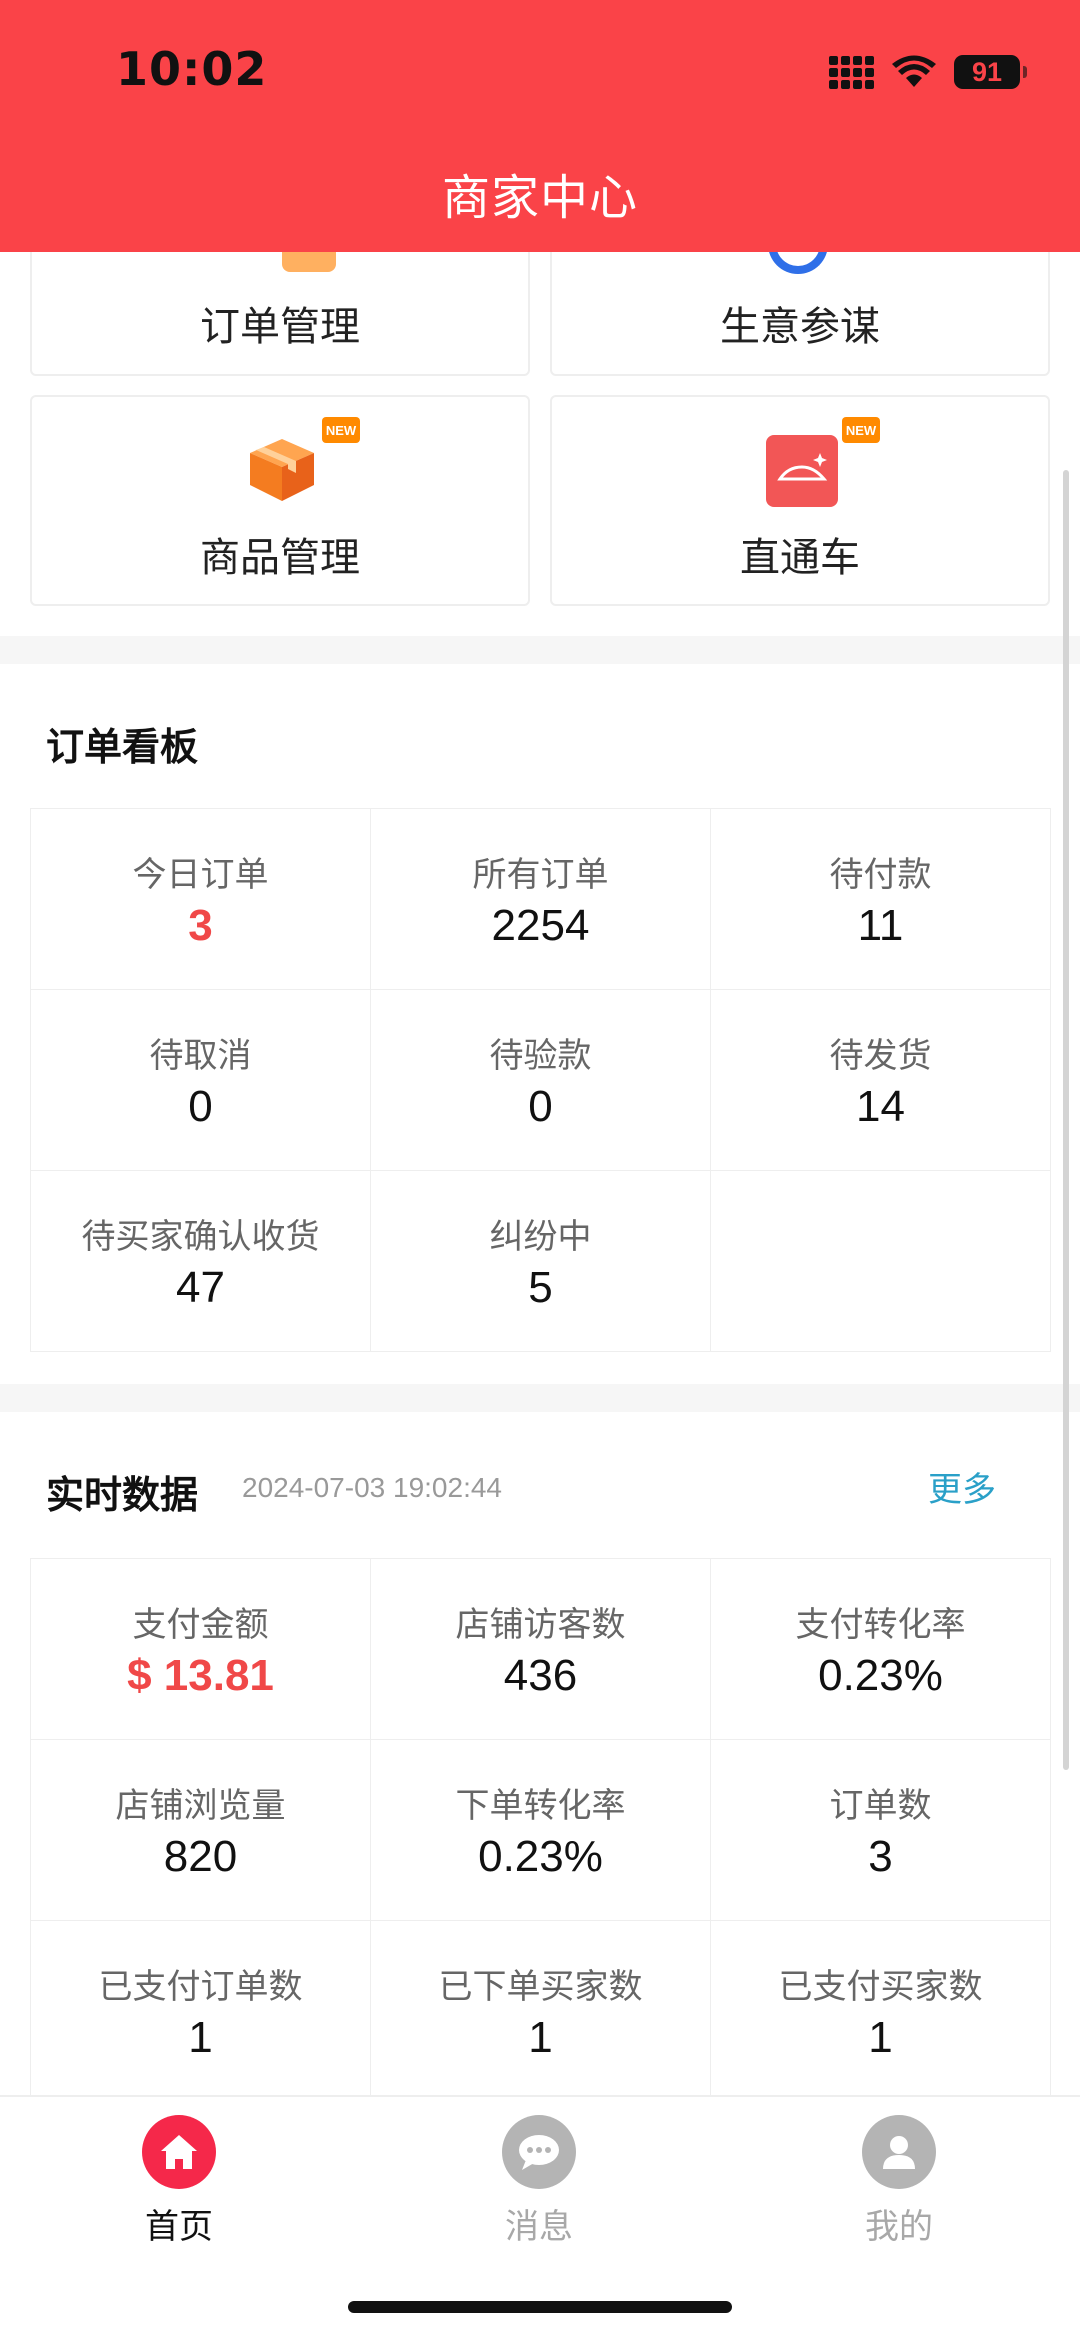  I want to click on message-icon, so click(539, 2152).